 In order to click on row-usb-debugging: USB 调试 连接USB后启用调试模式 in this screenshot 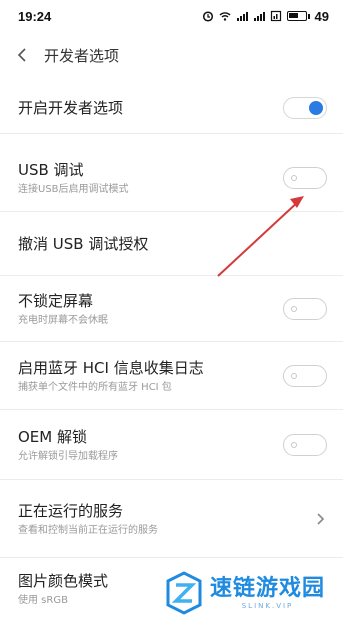, I will do `click(171, 178)`.